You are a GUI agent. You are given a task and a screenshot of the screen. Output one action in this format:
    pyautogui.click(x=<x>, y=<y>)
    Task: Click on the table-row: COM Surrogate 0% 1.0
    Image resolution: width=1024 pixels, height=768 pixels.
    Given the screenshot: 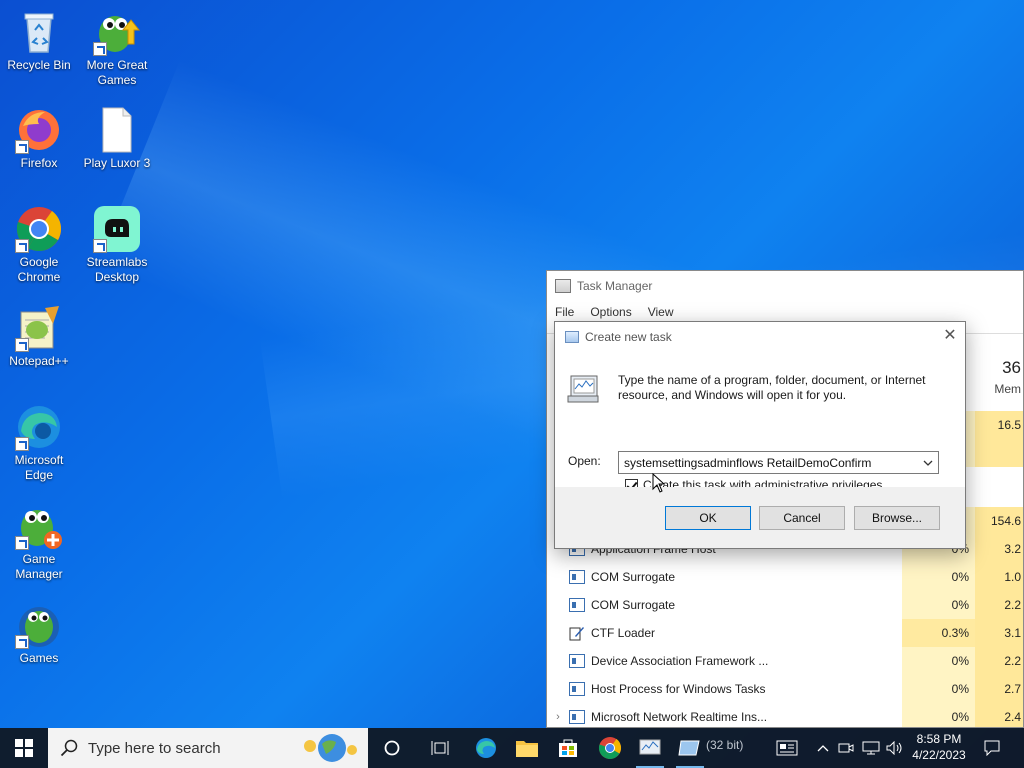 What is the action you would take?
    pyautogui.click(x=785, y=577)
    